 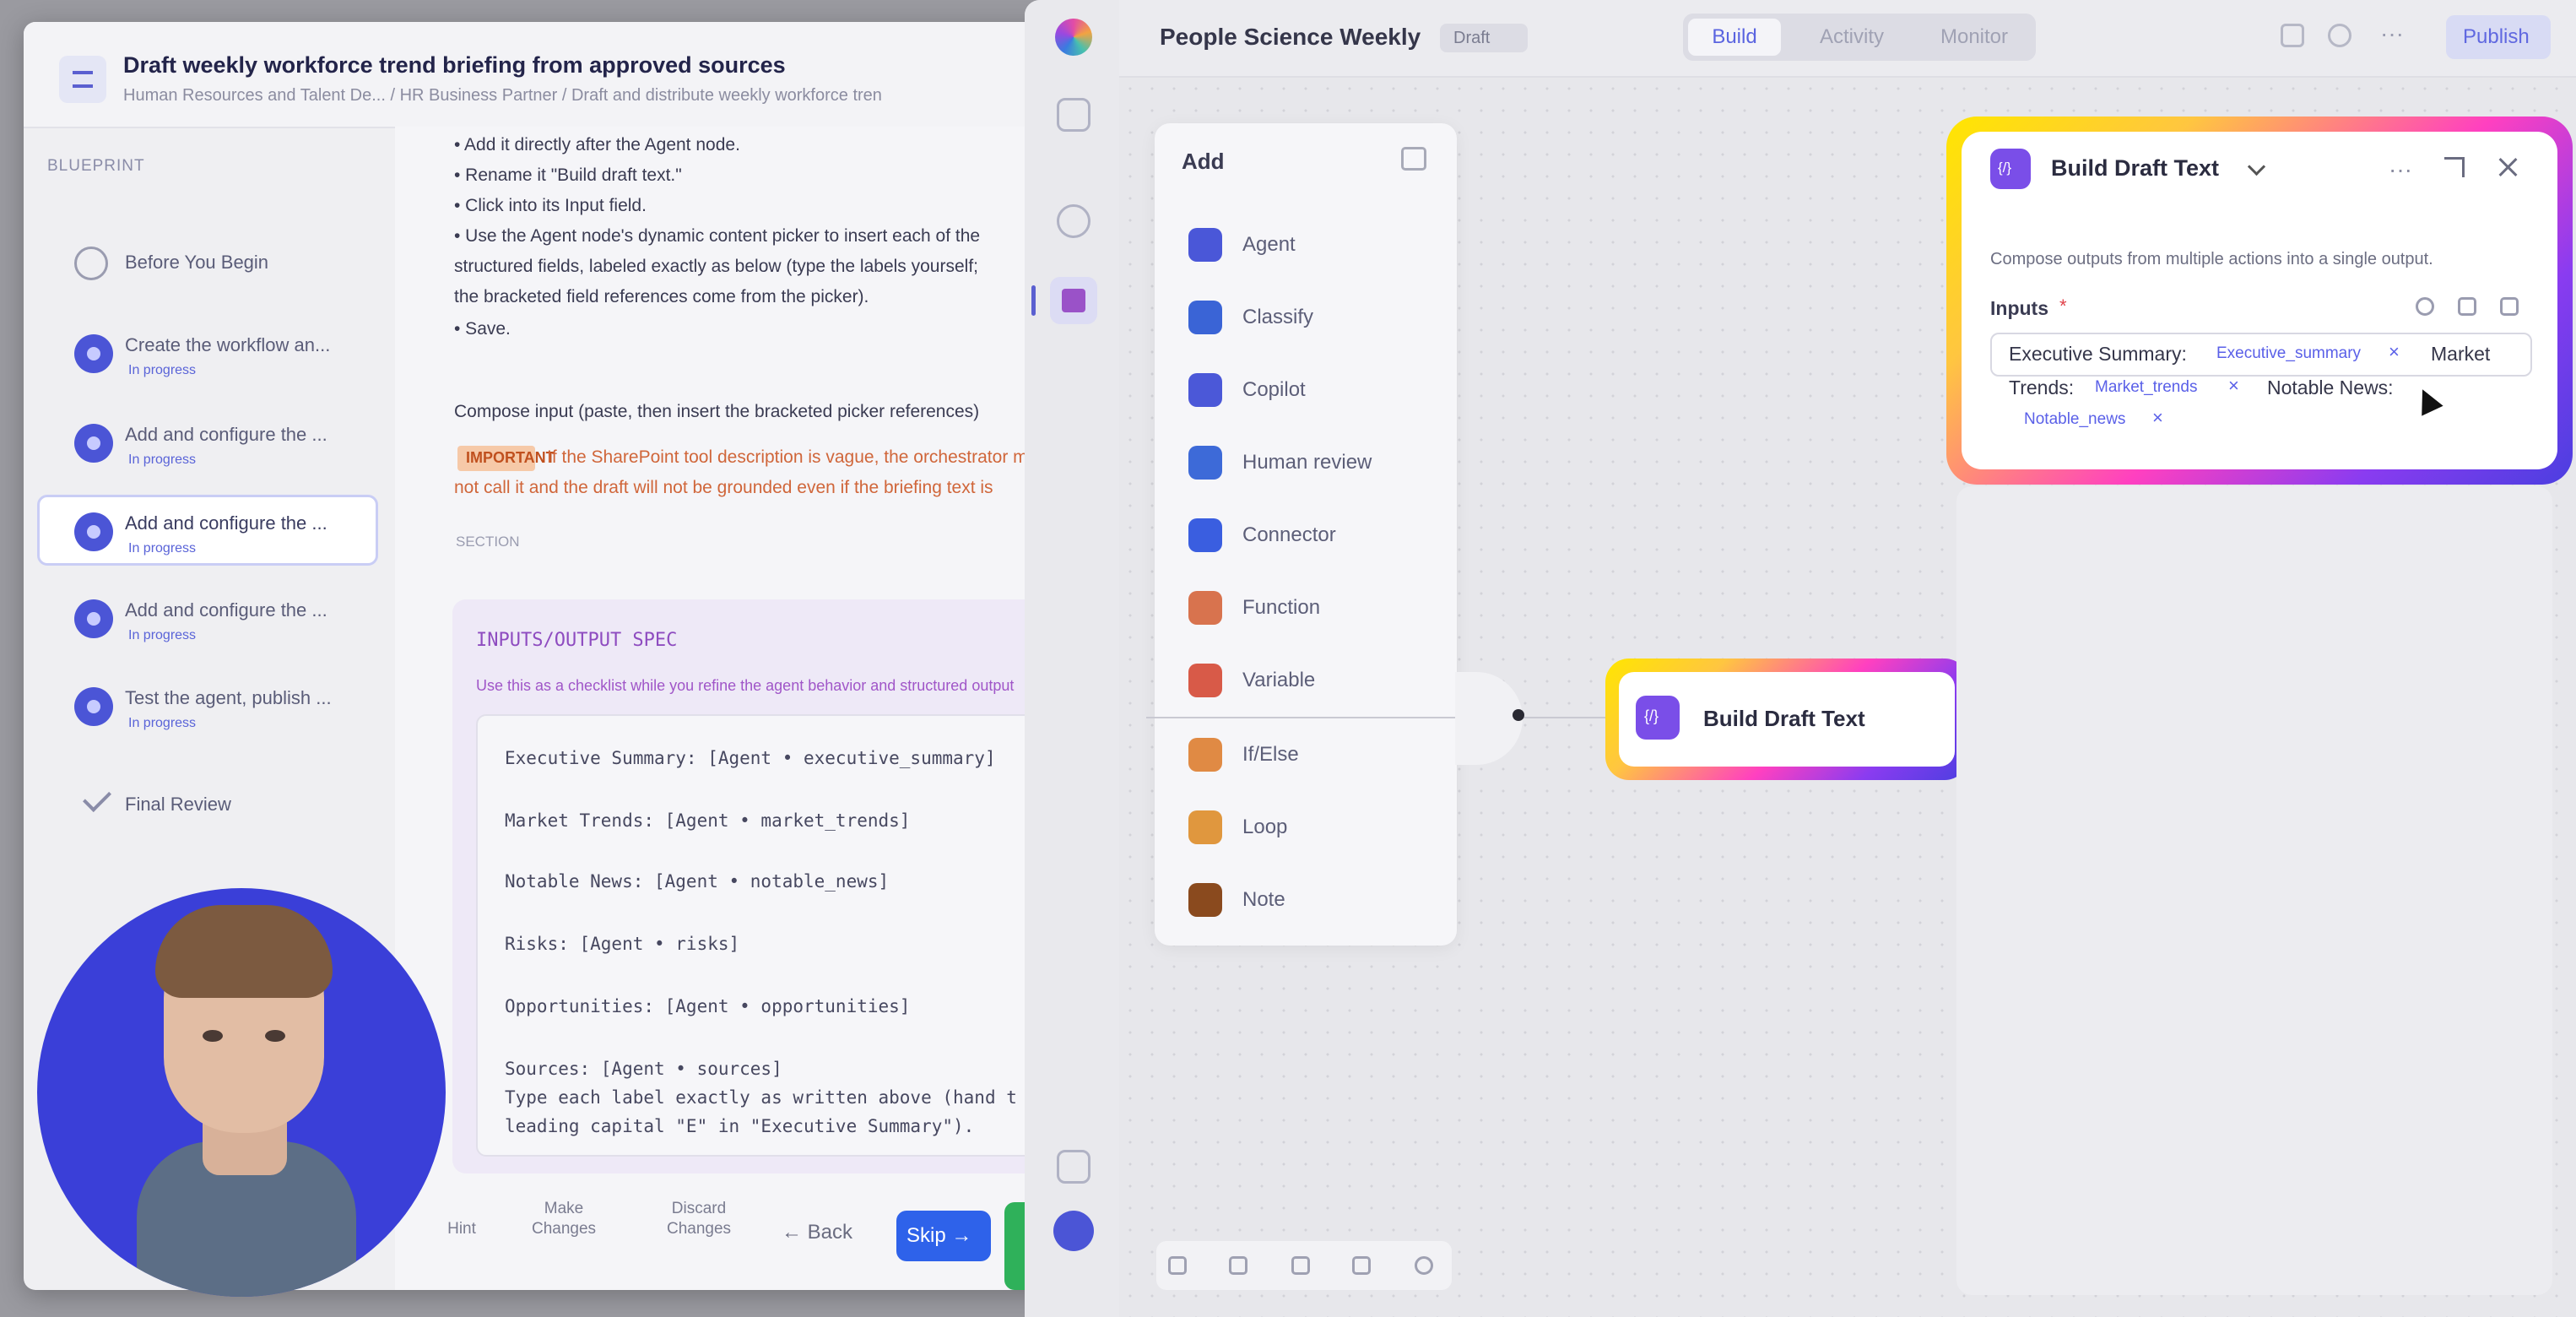 What do you see at coordinates (2146, 387) in the screenshot?
I see `token-pill: Market_trends` at bounding box center [2146, 387].